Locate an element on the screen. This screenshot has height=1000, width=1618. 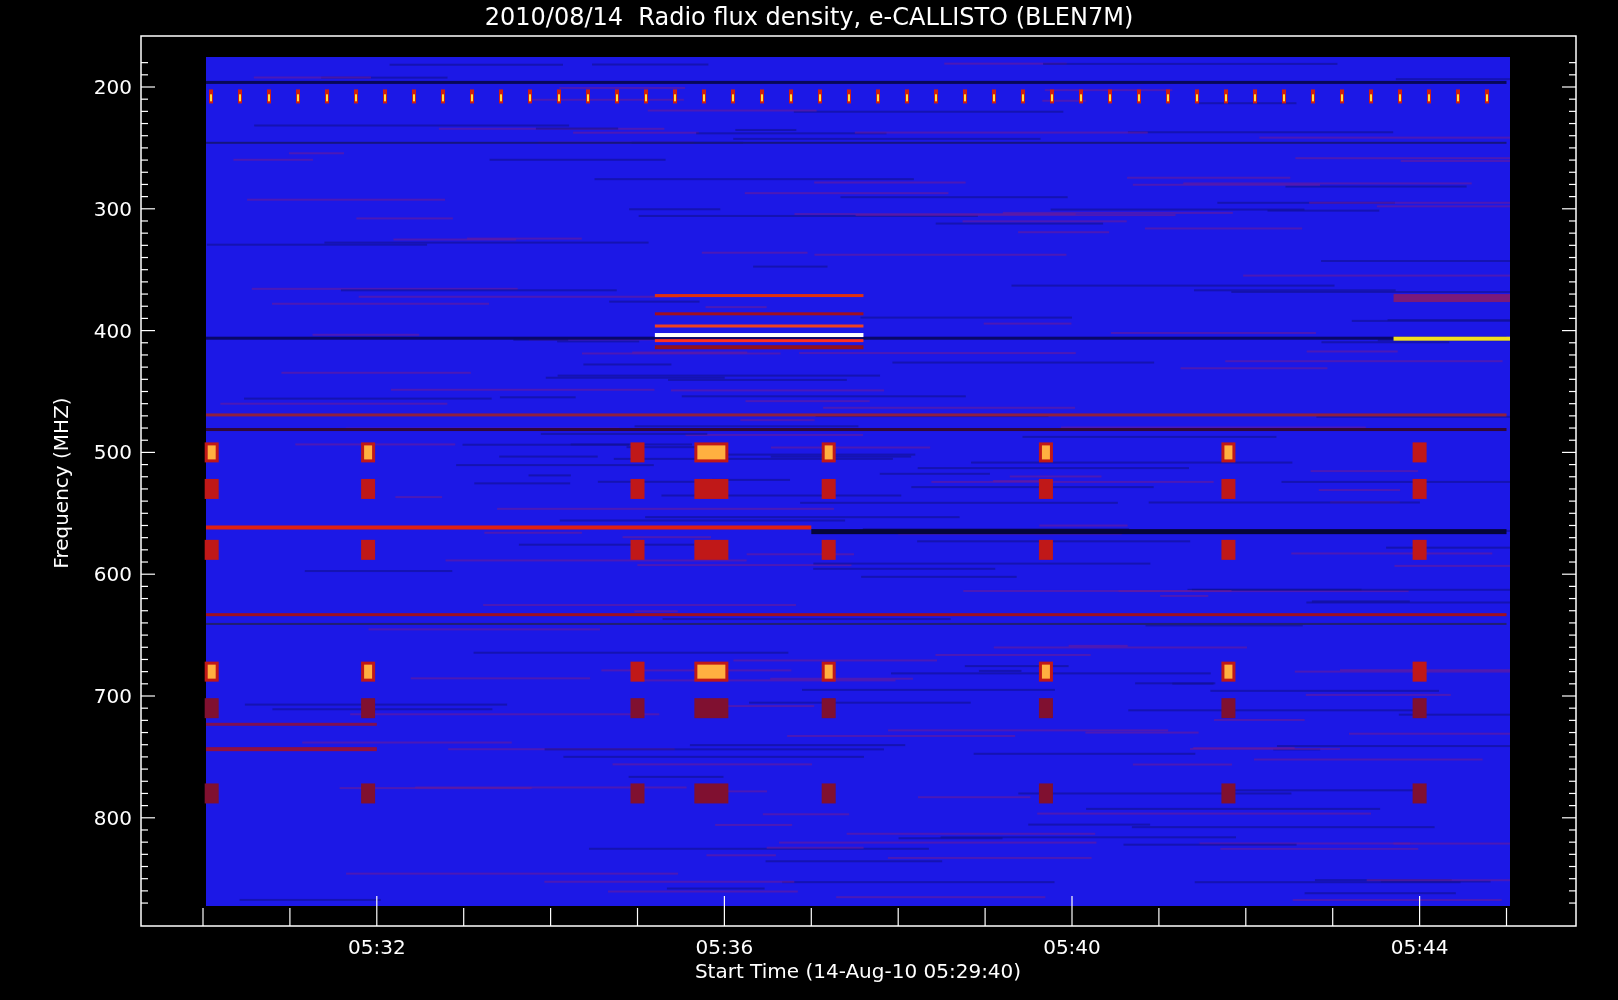
y-tick-label: 700 is located at coordinates (112, 696).